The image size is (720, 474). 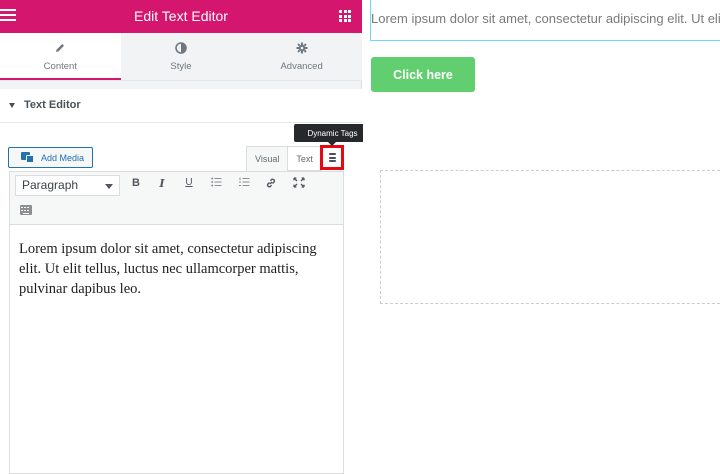 What do you see at coordinates (267, 158) in the screenshot?
I see `tab-visual: Visual` at bounding box center [267, 158].